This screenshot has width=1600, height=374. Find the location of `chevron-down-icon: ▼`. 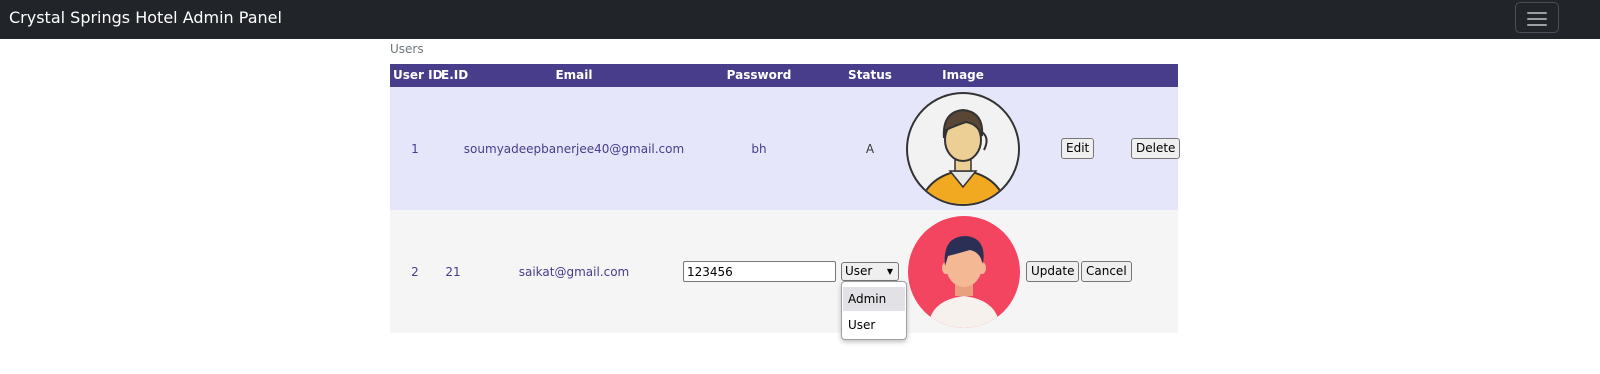

chevron-down-icon: ▼ is located at coordinates (889, 271).